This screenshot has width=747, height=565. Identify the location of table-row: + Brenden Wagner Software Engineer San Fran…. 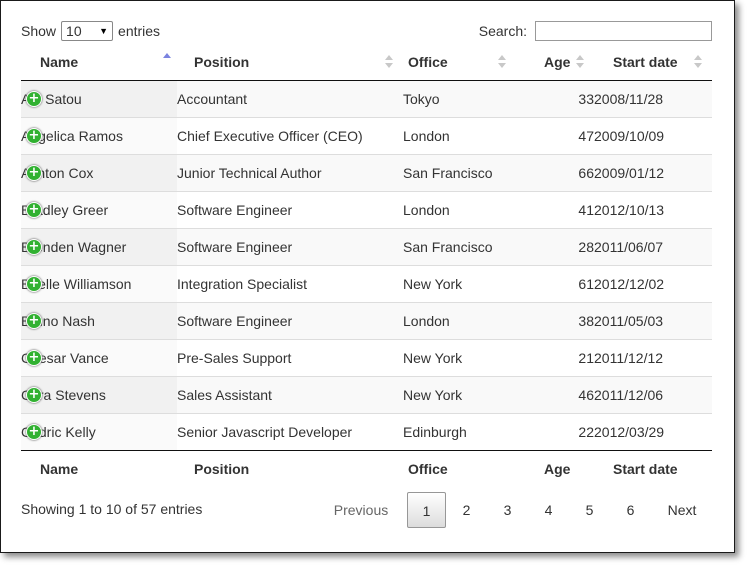
(366, 246).